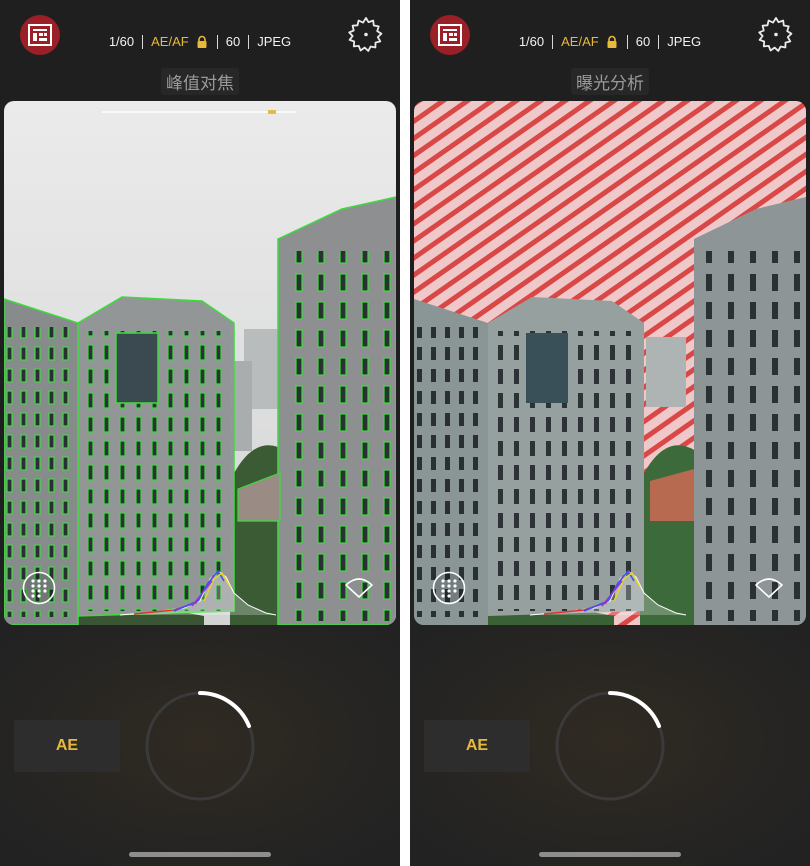  I want to click on mode-label: 峰值对焦, so click(200, 81).